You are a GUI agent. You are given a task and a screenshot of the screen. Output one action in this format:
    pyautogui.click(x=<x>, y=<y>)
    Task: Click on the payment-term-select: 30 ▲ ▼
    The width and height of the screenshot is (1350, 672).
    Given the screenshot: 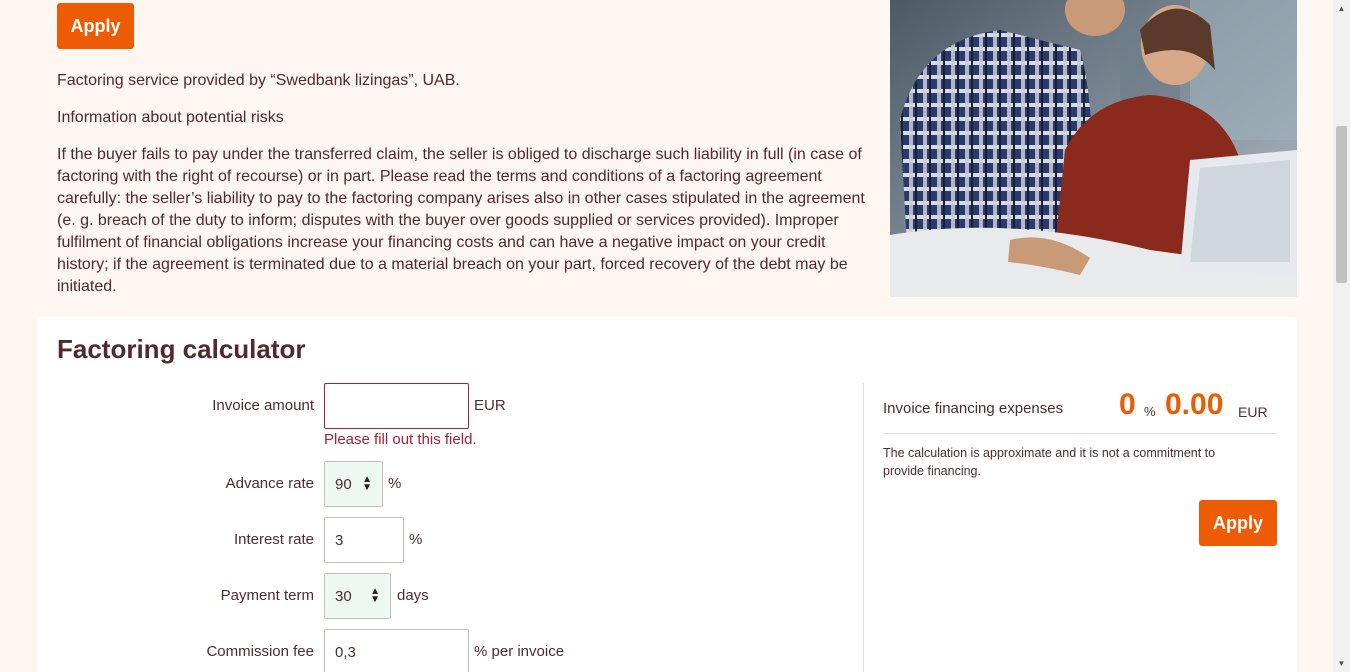 What is the action you would take?
    pyautogui.click(x=357, y=596)
    